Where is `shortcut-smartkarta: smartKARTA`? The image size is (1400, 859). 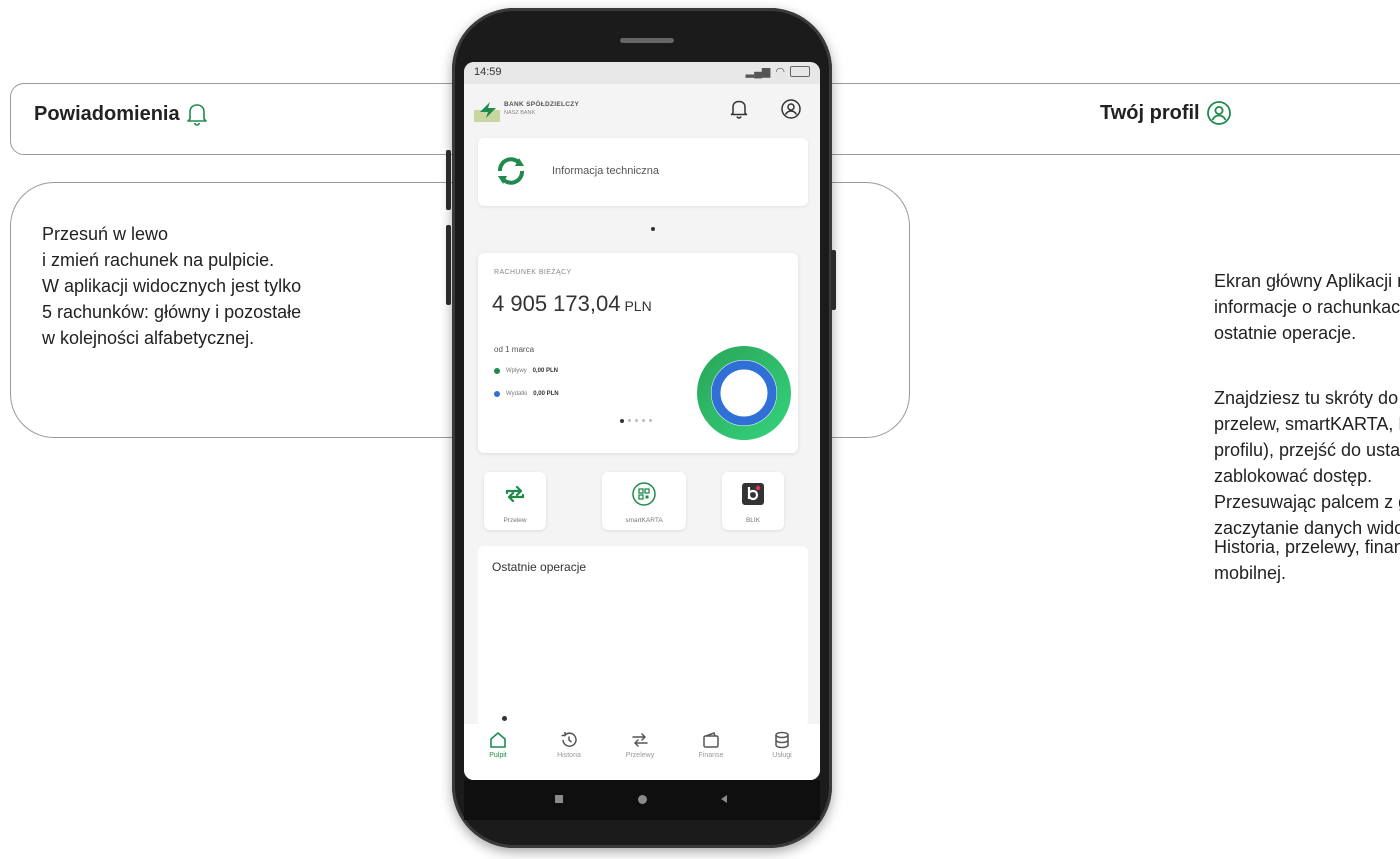 shortcut-smartkarta: smartKARTA is located at coordinates (644, 501).